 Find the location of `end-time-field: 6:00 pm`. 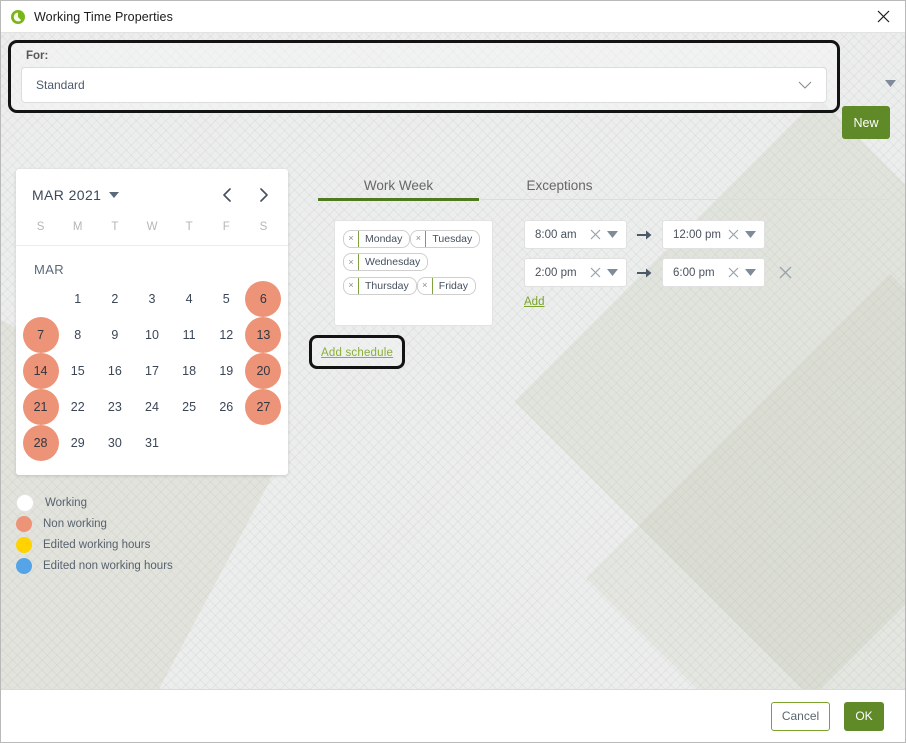

end-time-field: 6:00 pm is located at coordinates (713, 272).